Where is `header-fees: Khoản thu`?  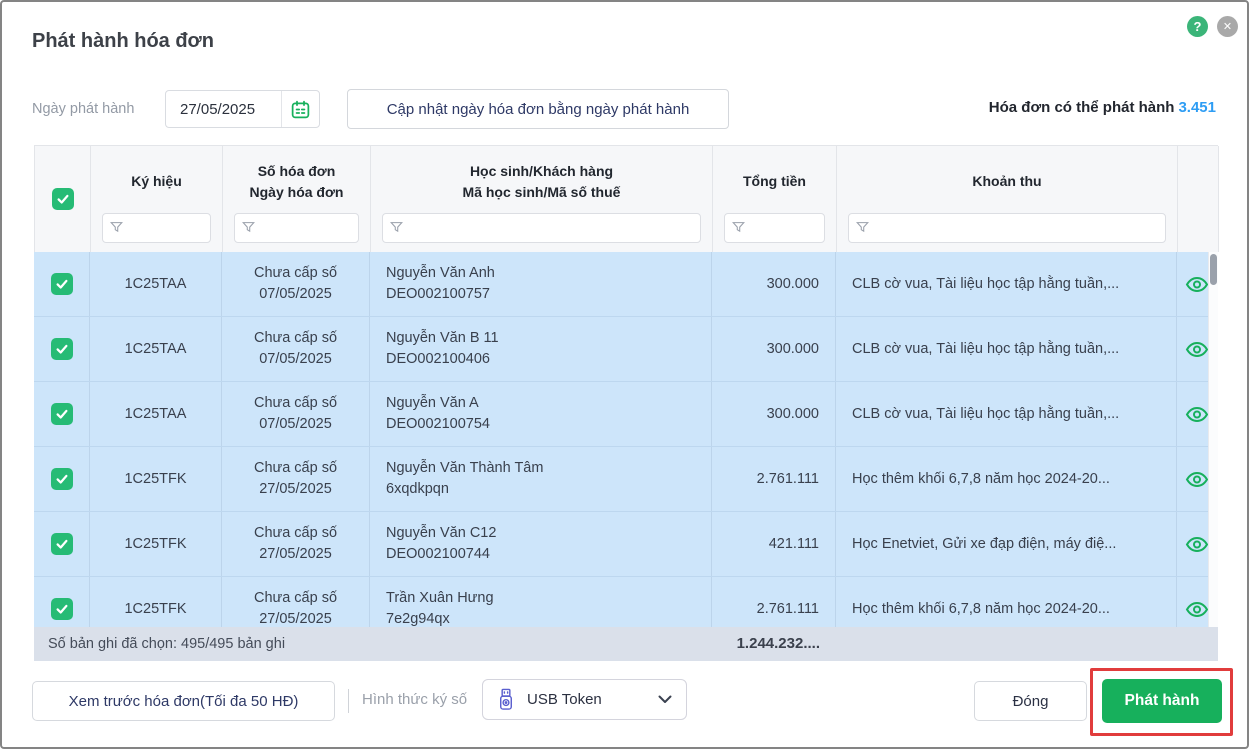 header-fees: Khoản thu is located at coordinates (1007, 199).